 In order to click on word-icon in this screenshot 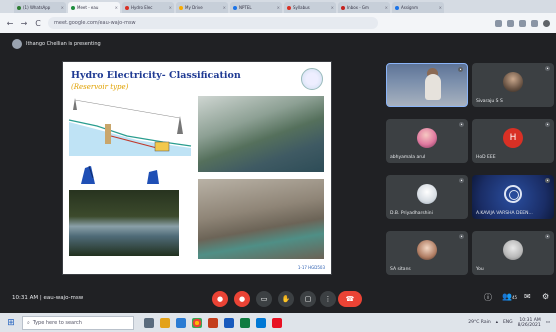, I will do `click(229, 322)`.